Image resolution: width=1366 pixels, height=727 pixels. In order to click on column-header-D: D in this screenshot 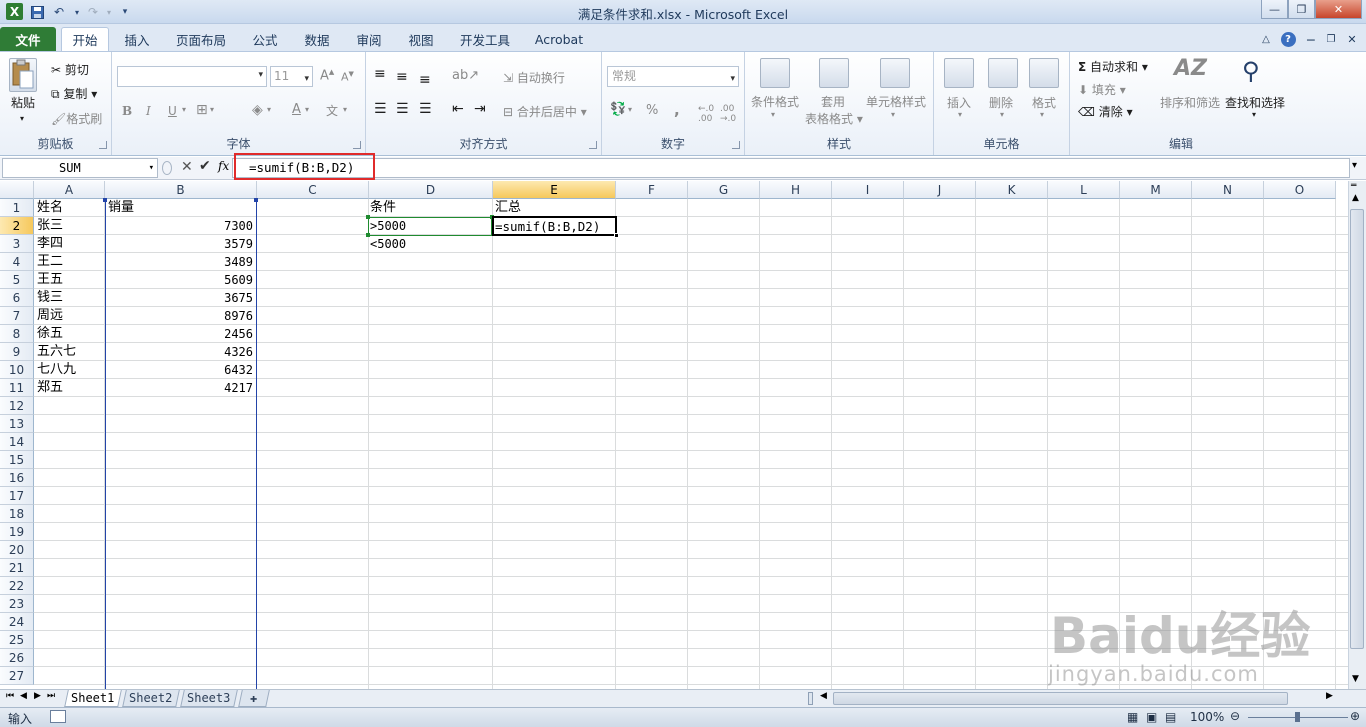, I will do `click(431, 190)`.